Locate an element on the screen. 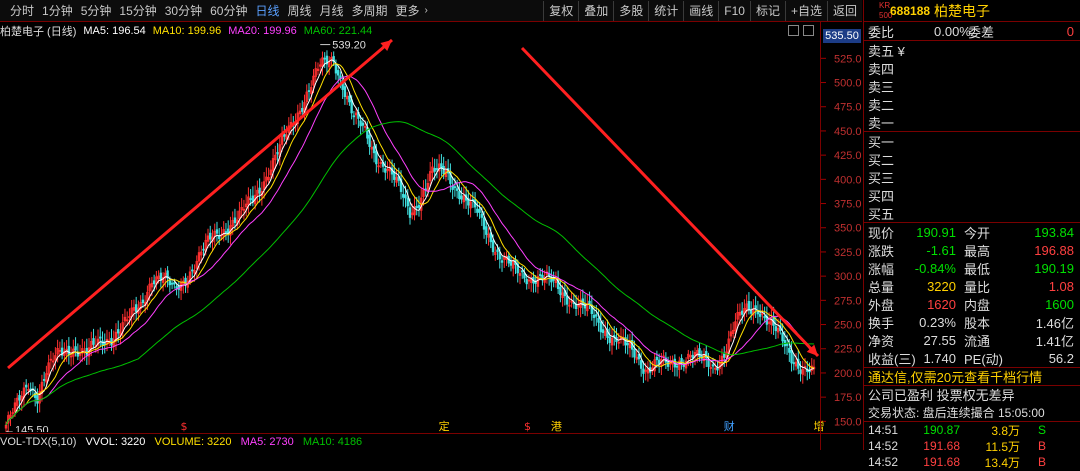 Image resolution: width=1080 pixels, height=471 pixels. buy-level-3: 买四 is located at coordinates (972, 195).